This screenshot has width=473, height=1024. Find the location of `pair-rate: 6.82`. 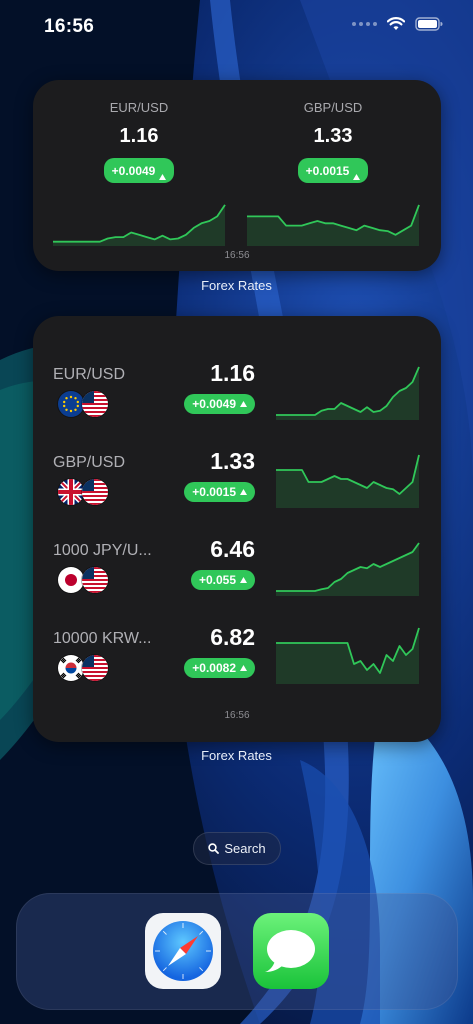

pair-rate: 6.82 is located at coordinates (232, 637).